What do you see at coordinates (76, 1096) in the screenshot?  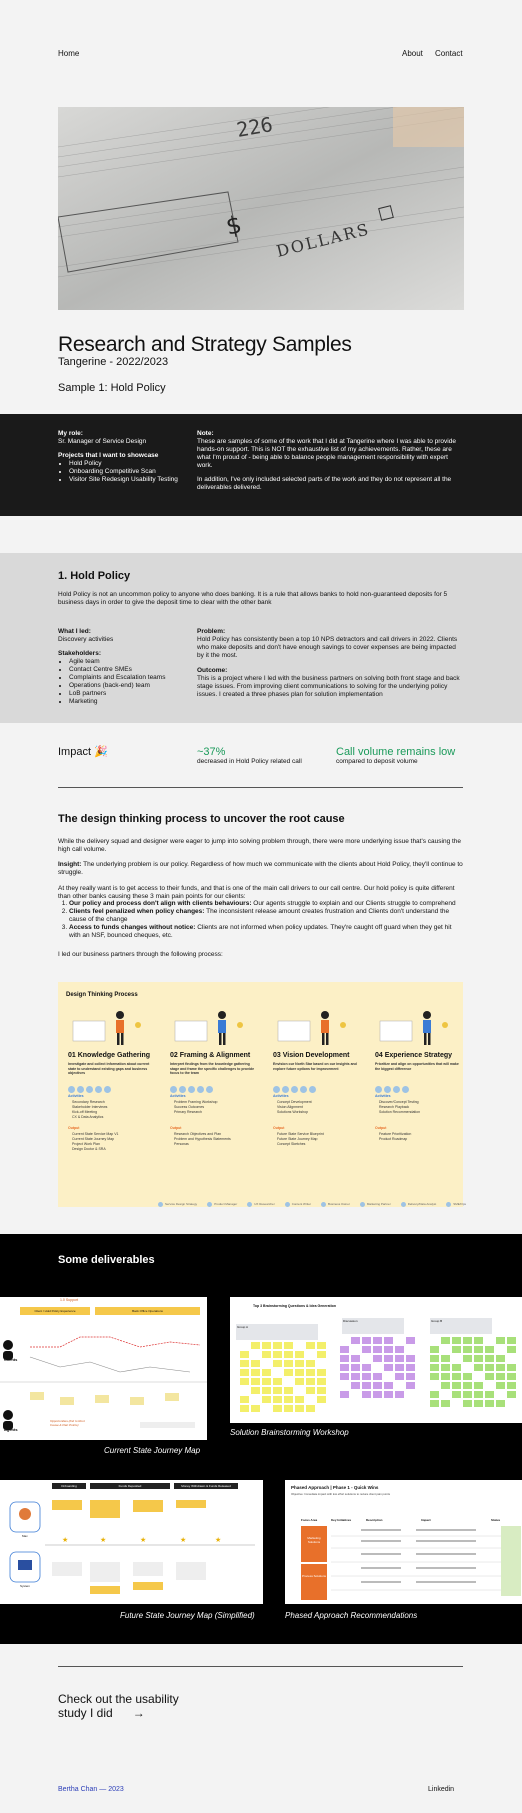 I see `activities-label: Activities` at bounding box center [76, 1096].